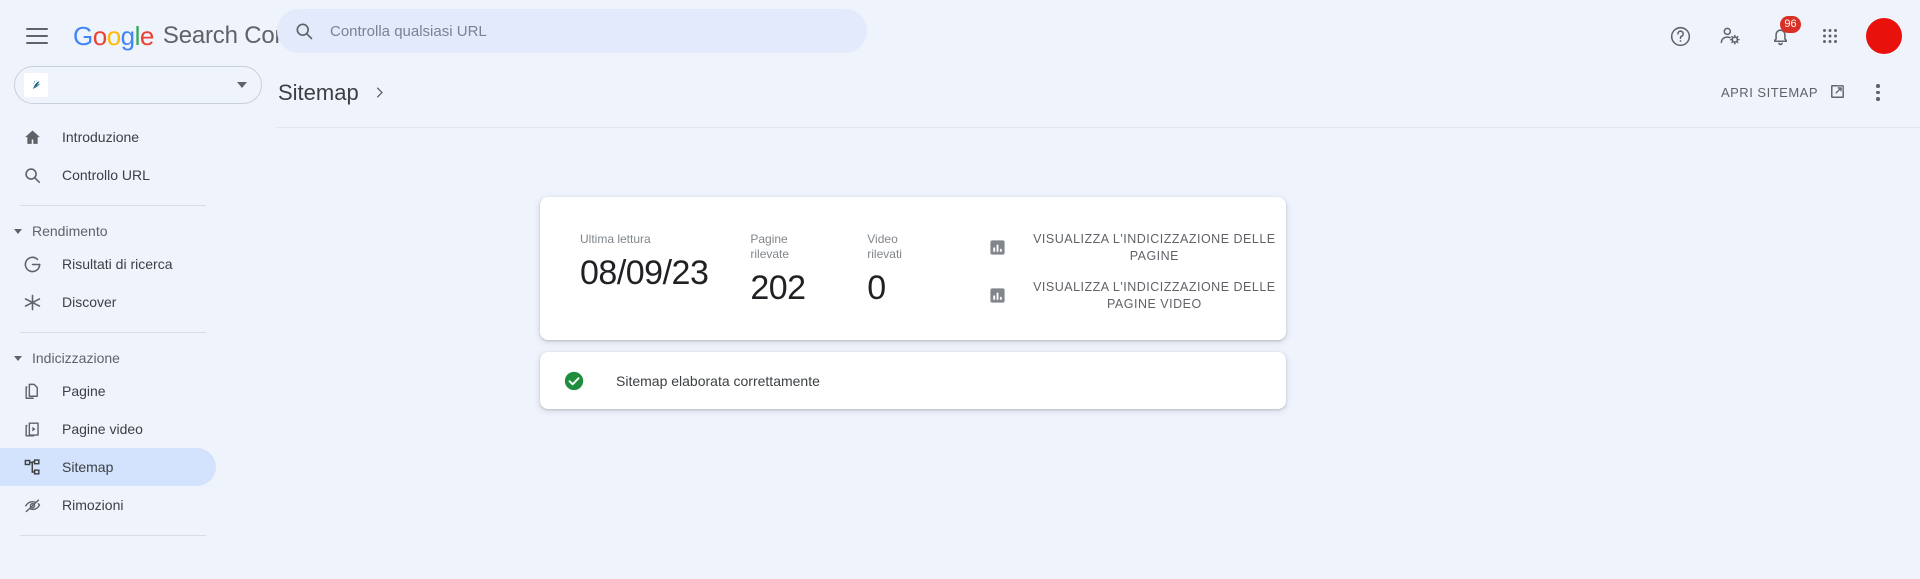 This screenshot has width=1920, height=579. Describe the element at coordinates (138, 85) in the screenshot. I see `property-selector` at that location.